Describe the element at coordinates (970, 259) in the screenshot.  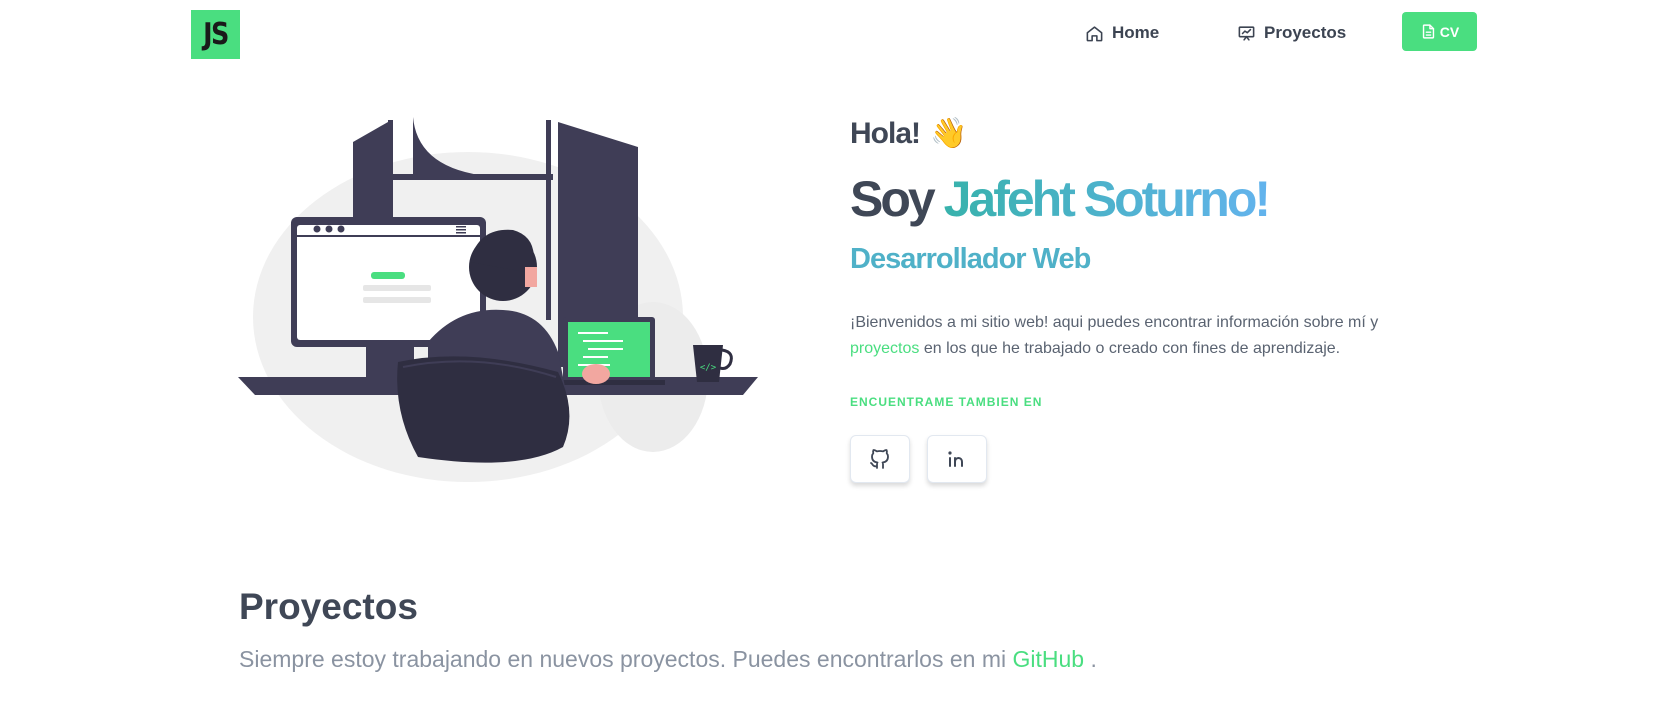
I see `role-title: Desarrollador Web` at that location.